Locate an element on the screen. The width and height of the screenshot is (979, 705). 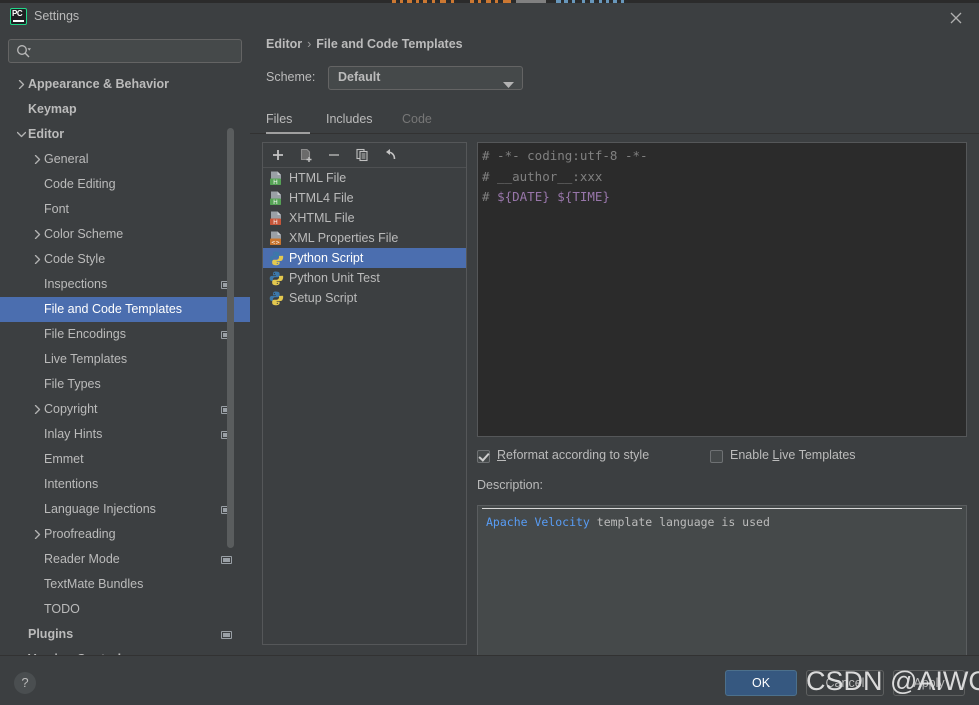
sidebar-item-label: Version Control is located at coordinates (74, 651).